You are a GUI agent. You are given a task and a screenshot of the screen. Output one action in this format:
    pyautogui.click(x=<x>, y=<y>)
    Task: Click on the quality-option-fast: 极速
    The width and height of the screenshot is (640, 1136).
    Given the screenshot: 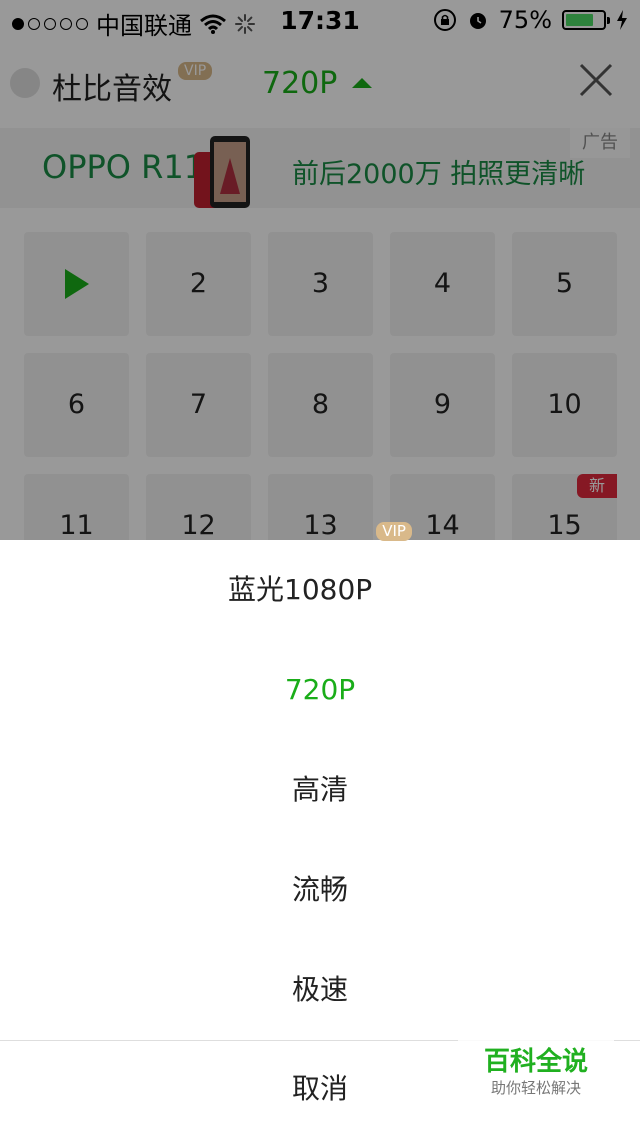 What is the action you would take?
    pyautogui.click(x=320, y=990)
    